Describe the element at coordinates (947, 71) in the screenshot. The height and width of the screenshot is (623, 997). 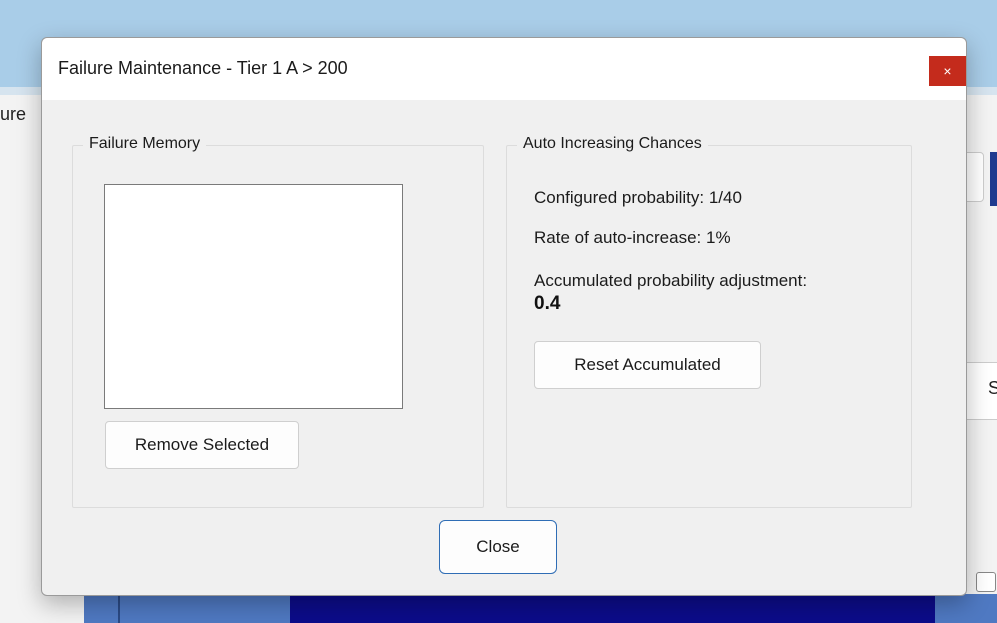
I see `close-icon: ×` at that location.